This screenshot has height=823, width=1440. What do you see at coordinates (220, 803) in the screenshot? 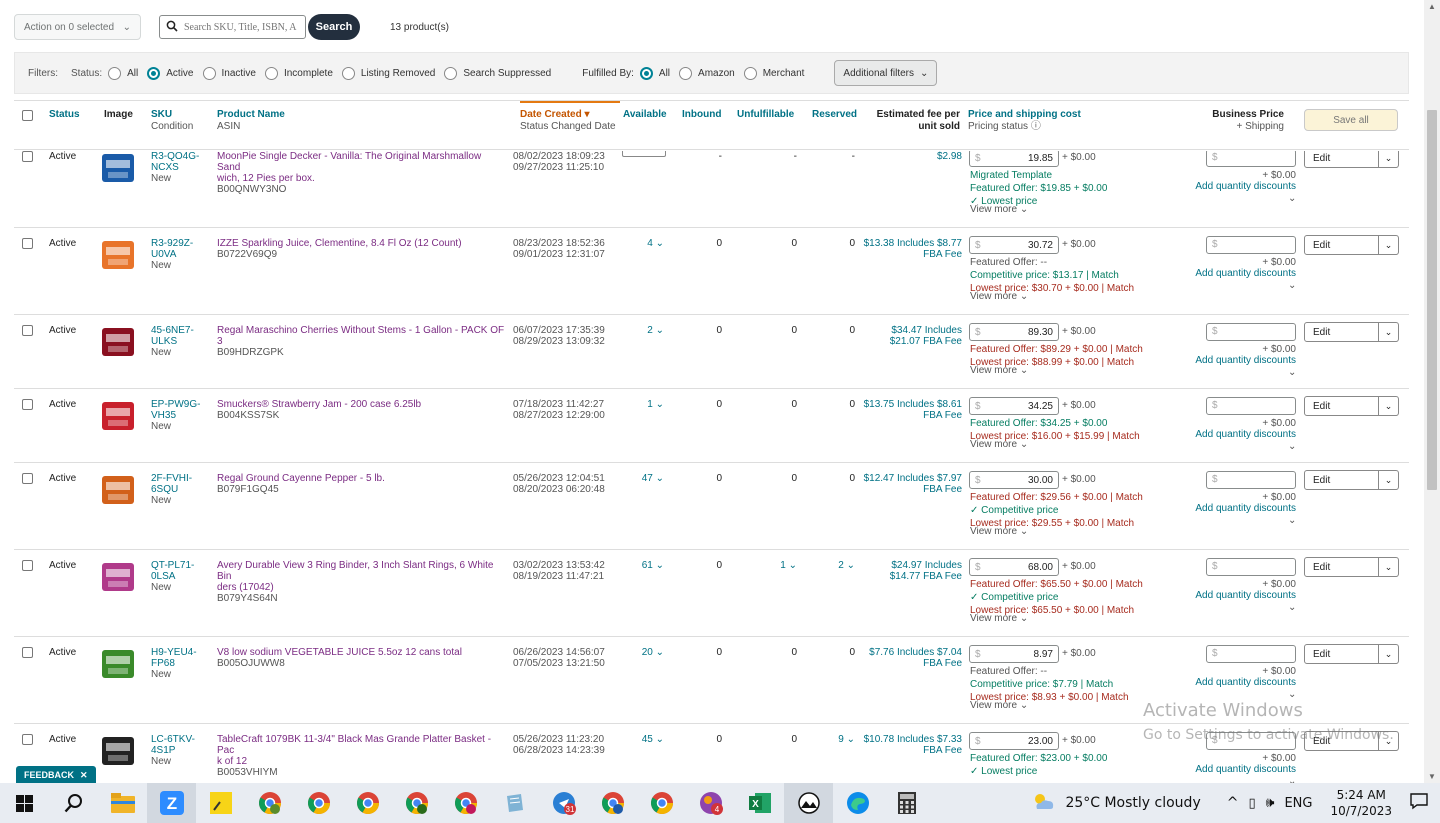
I see `sticky-notes-icon` at bounding box center [220, 803].